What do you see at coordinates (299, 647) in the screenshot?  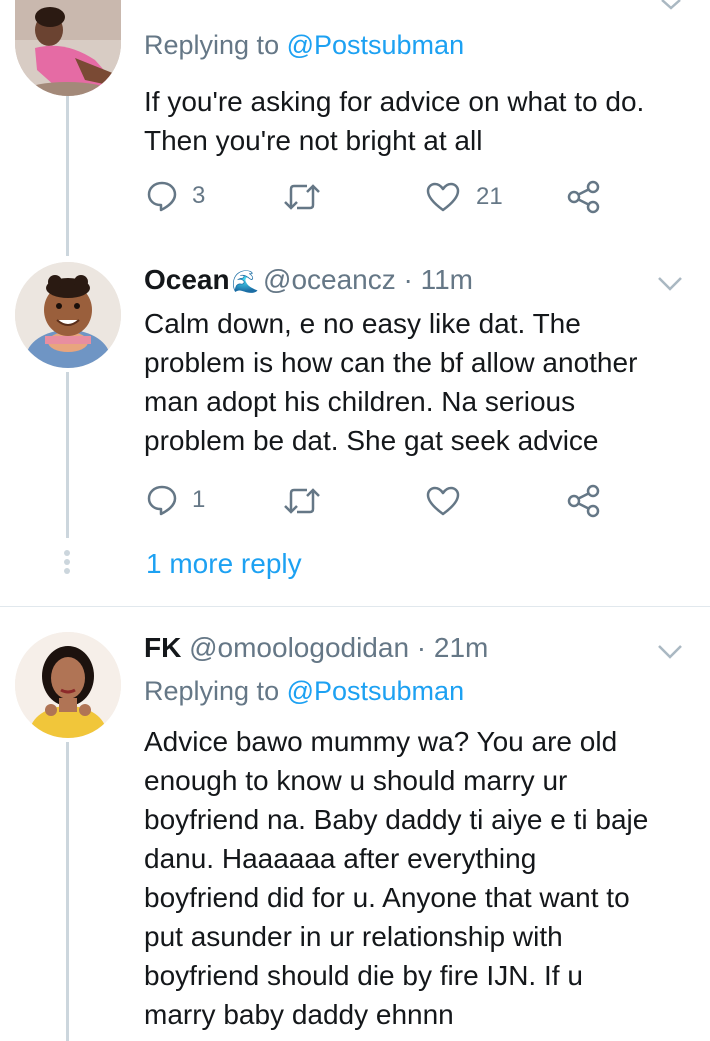 I see `user-handle: @omoologodidan` at bounding box center [299, 647].